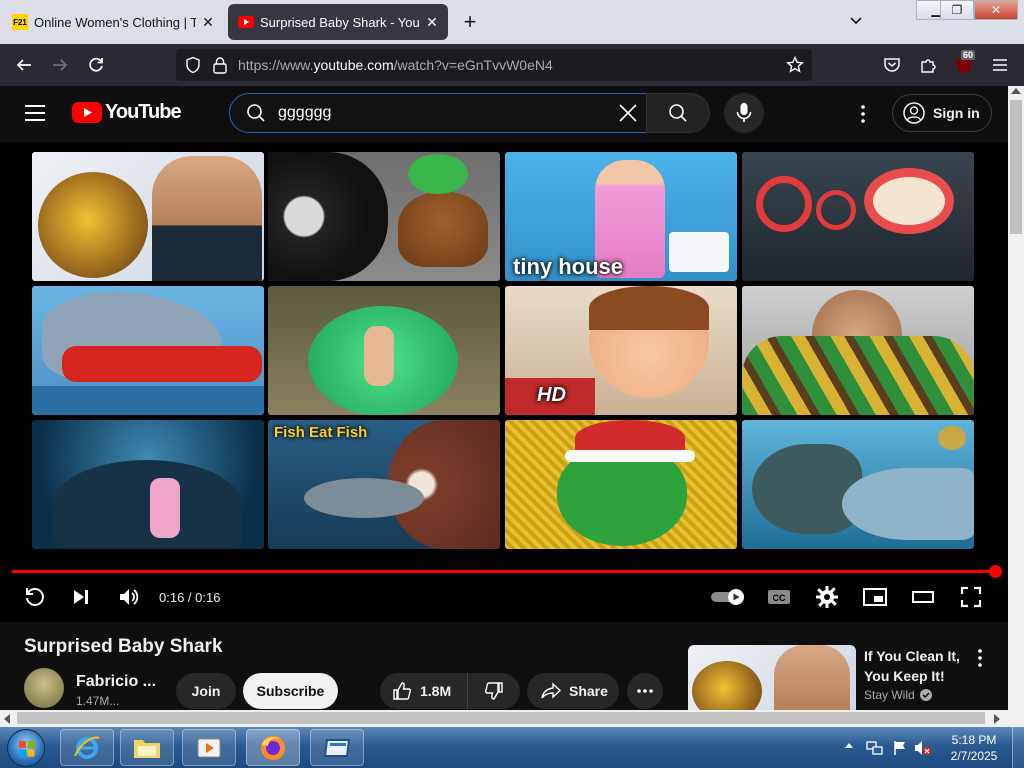  I want to click on scroll-left-arrow-icon, so click(7, 719).